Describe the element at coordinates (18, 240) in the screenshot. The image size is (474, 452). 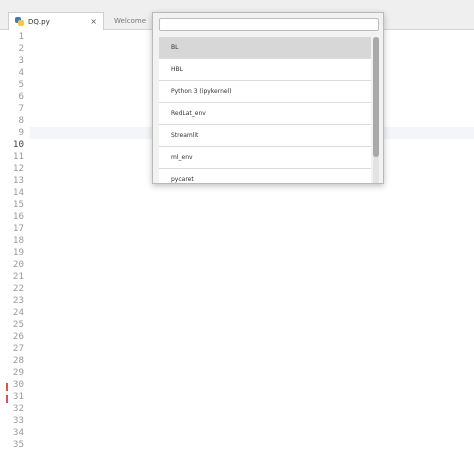
I see `line-number: 18` at that location.